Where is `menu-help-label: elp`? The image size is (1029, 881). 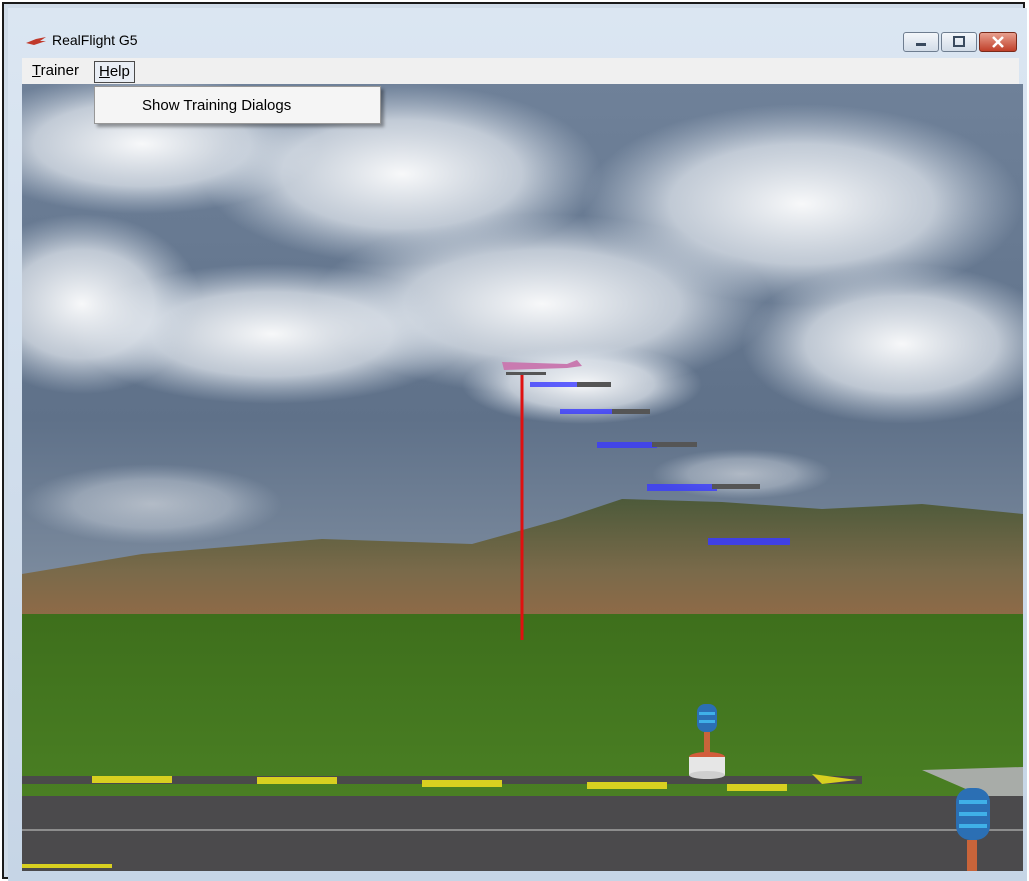
menu-help-label: elp is located at coordinates (119, 71).